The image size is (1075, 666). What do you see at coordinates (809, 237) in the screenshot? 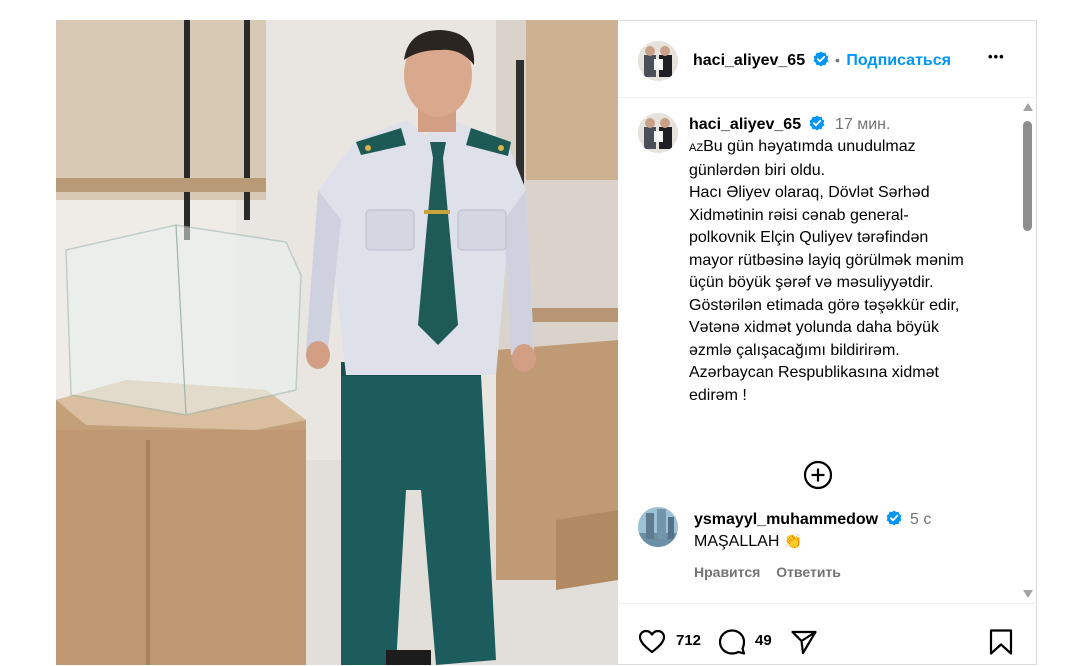
I see `caption-line: polkovnik Elçin Quliyev tərəfindən` at bounding box center [809, 237].